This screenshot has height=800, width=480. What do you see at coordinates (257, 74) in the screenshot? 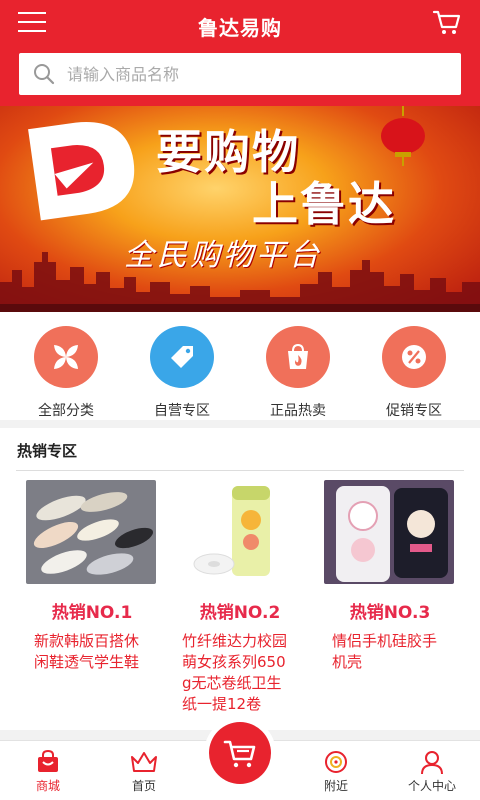
I see `search-input` at bounding box center [257, 74].